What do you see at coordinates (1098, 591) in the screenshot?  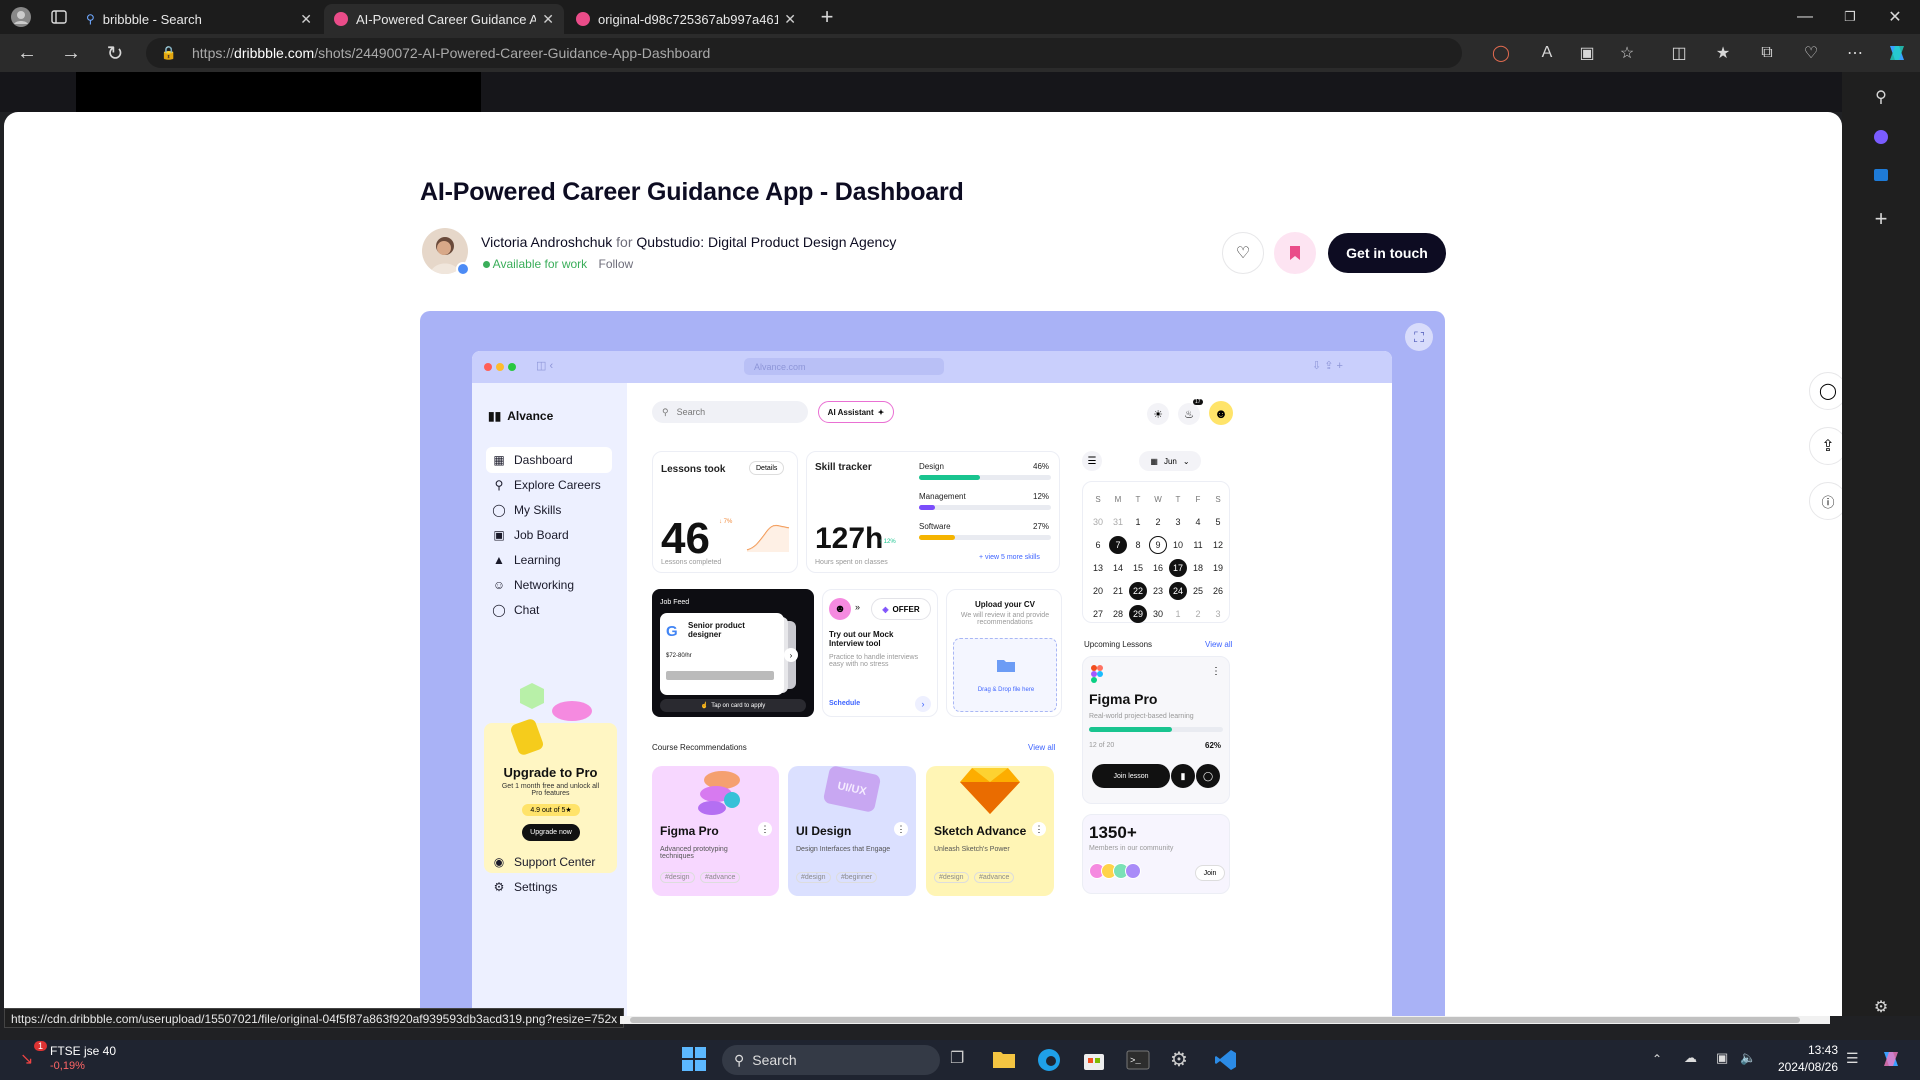 I see `calendar-day: 20` at bounding box center [1098, 591].